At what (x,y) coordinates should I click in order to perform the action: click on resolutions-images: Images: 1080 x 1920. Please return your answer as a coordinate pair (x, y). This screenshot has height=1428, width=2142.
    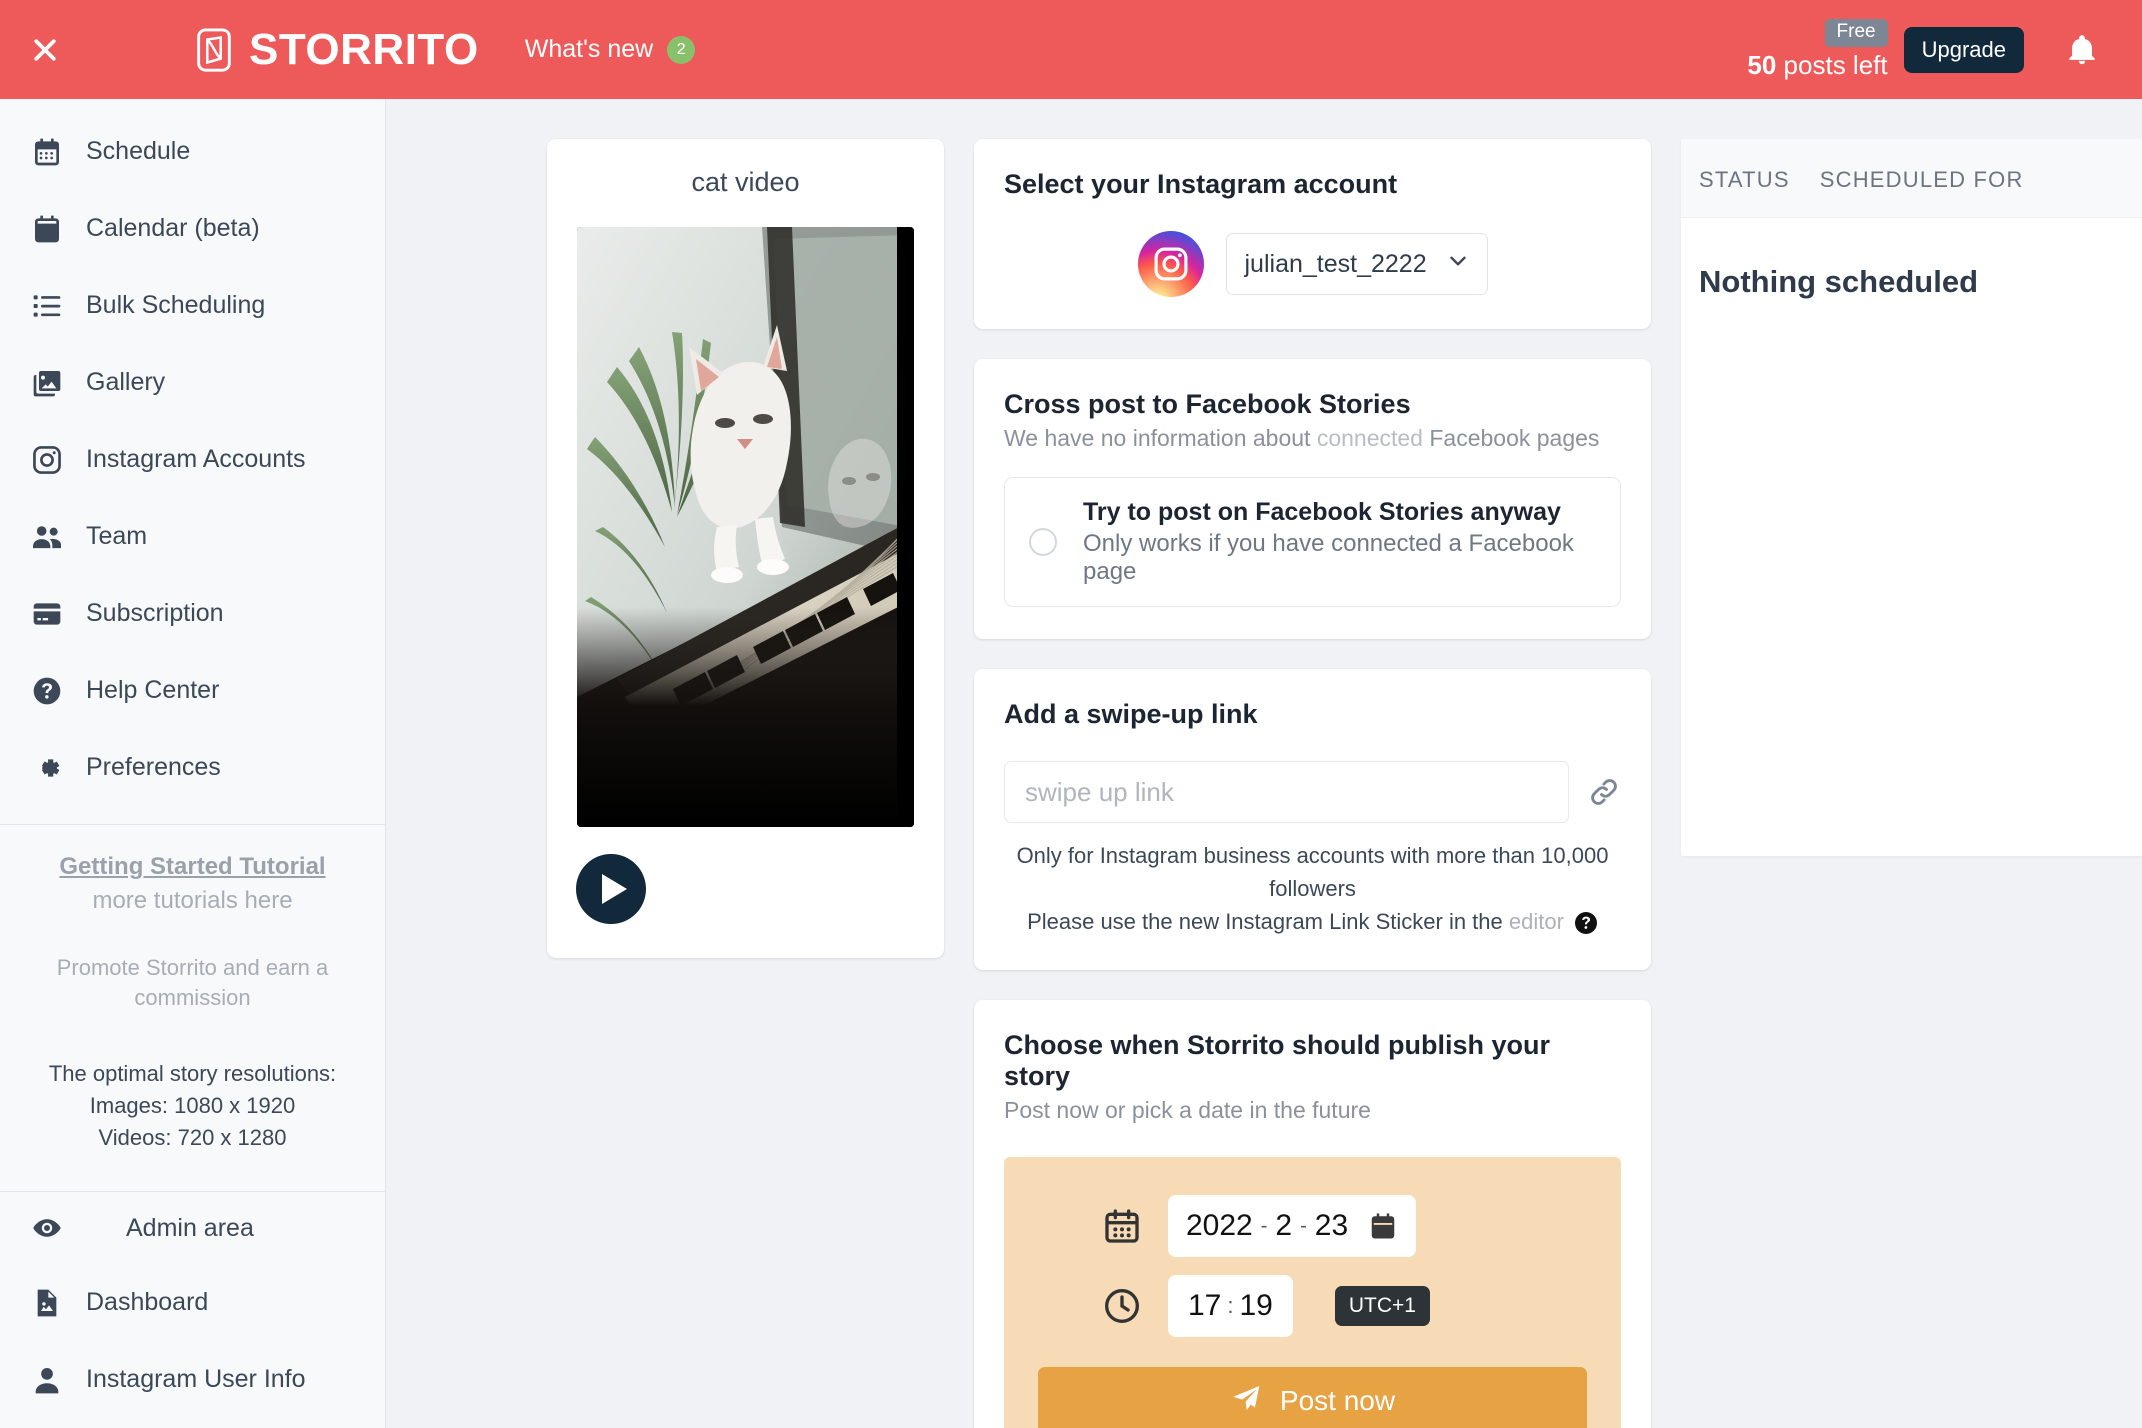
    Looking at the image, I should click on (192, 1106).